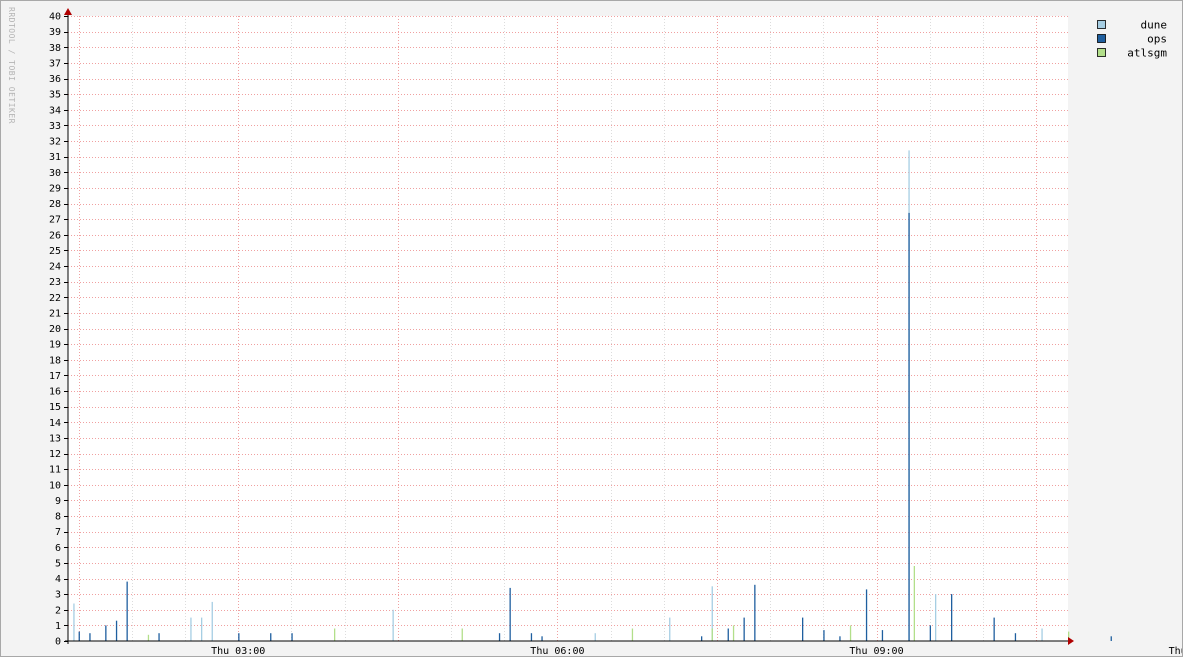 This screenshot has height=657, width=1183. What do you see at coordinates (55, 32) in the screenshot?
I see `y-tick-label: 39` at bounding box center [55, 32].